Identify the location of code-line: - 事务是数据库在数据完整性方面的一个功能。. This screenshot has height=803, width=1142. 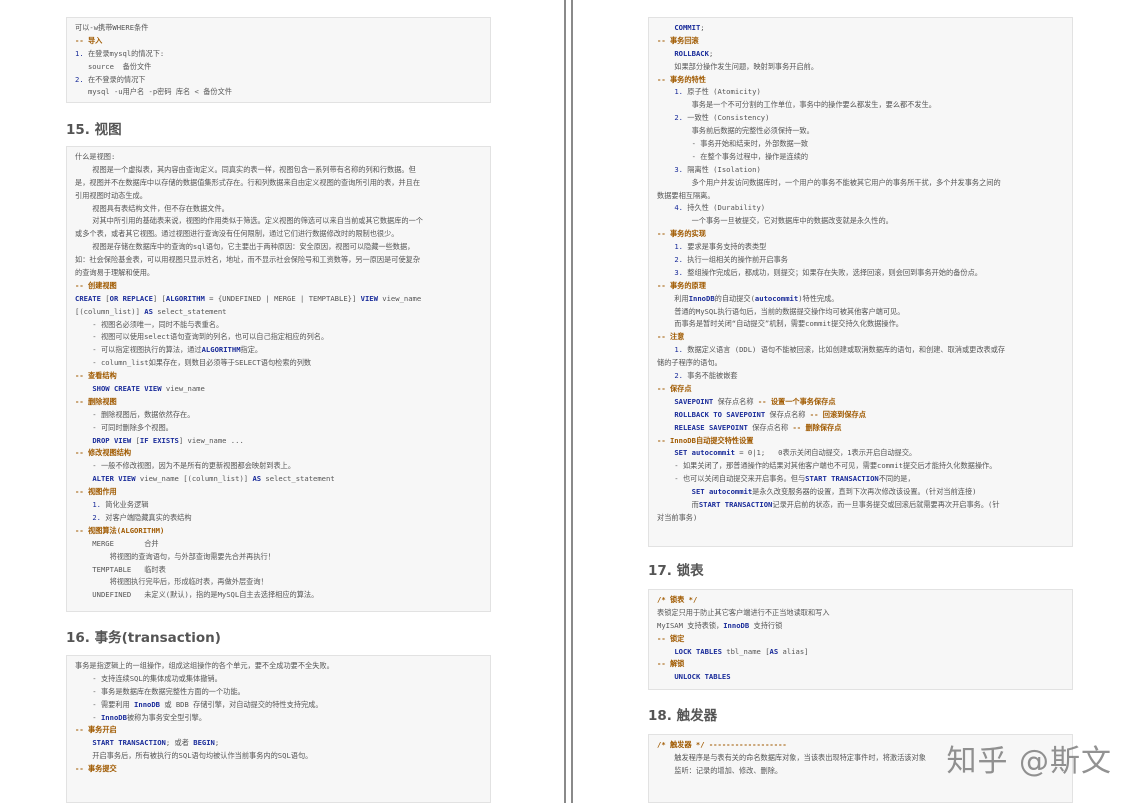
(160, 691).